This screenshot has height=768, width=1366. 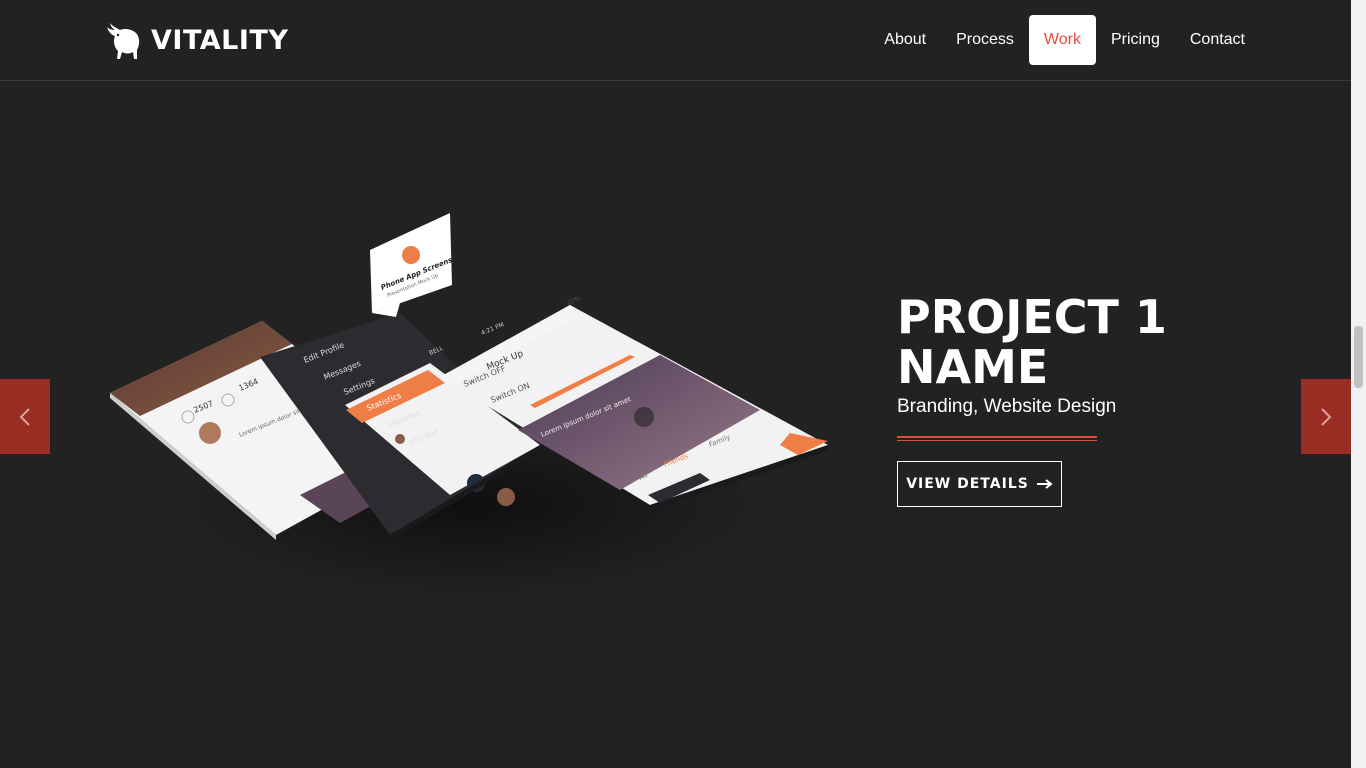 I want to click on project-title: PROJECT 1 NAME, so click(x=1032, y=342).